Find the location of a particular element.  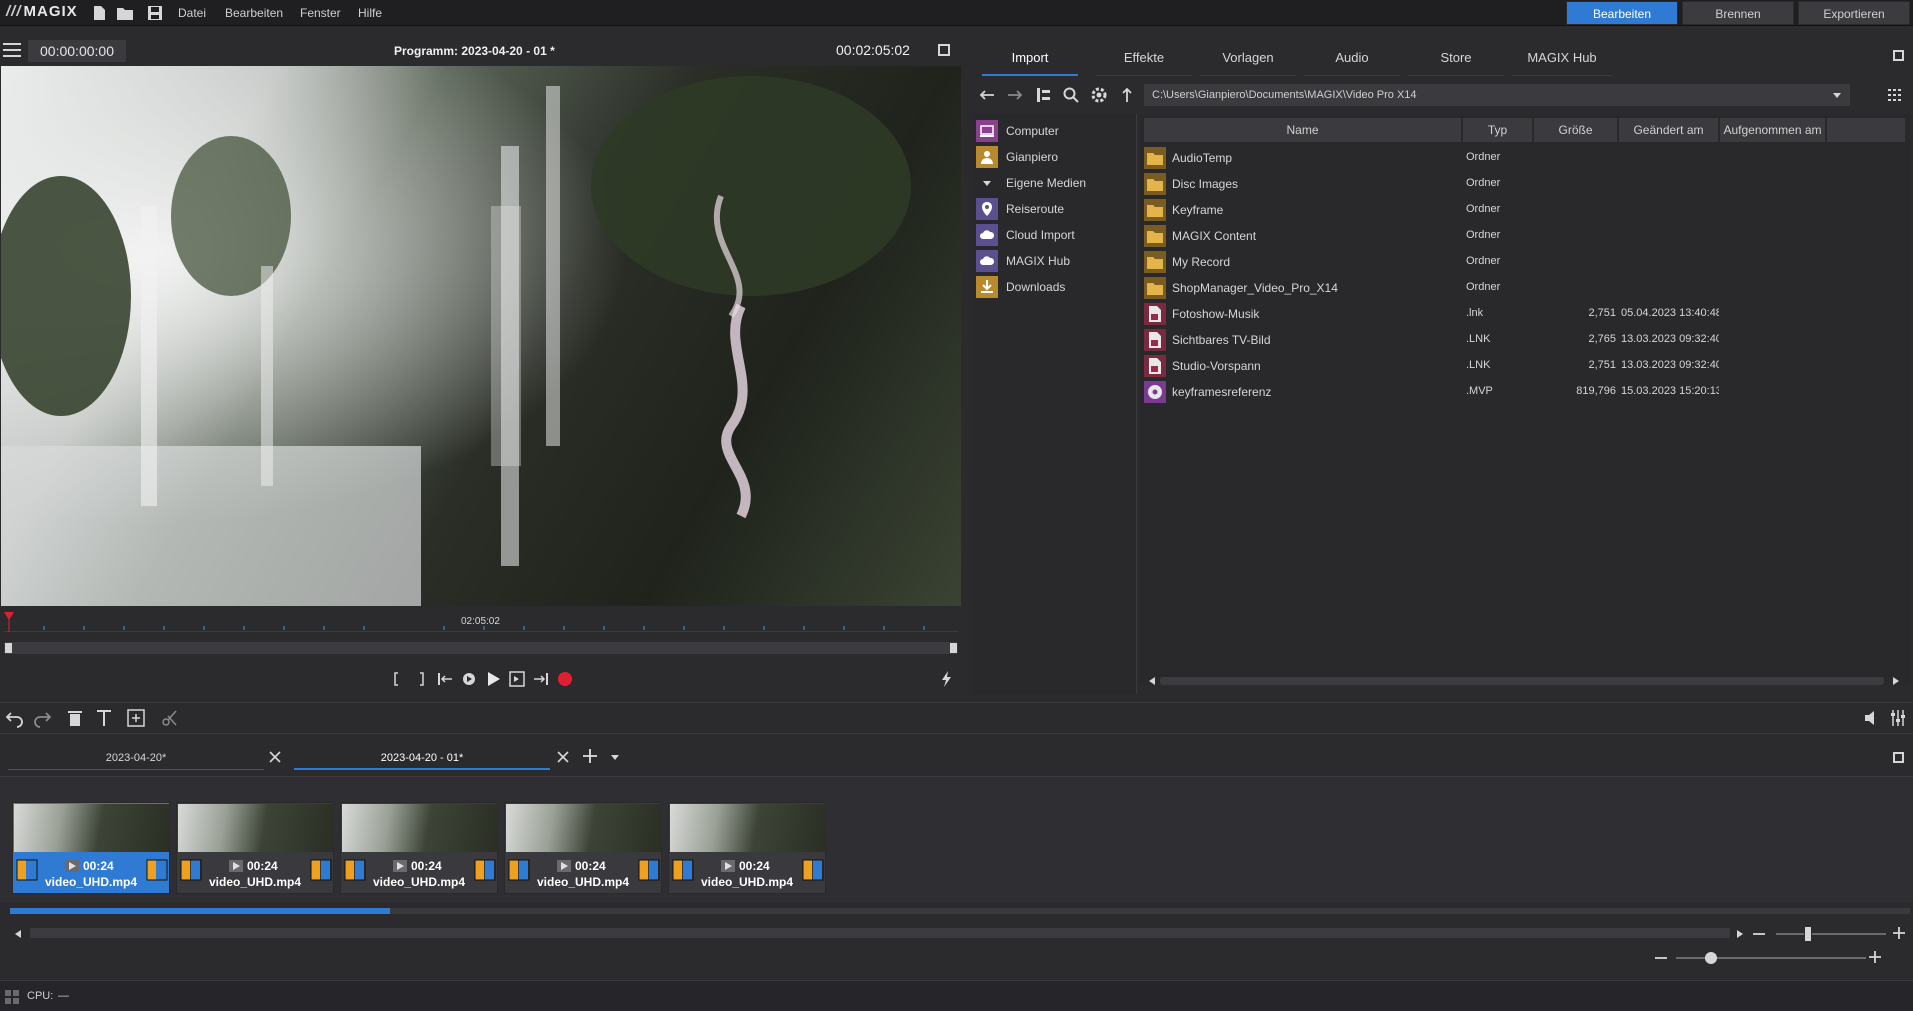

sidebar-item-magix-hub: MAGIX Hub is located at coordinates (1023, 261).